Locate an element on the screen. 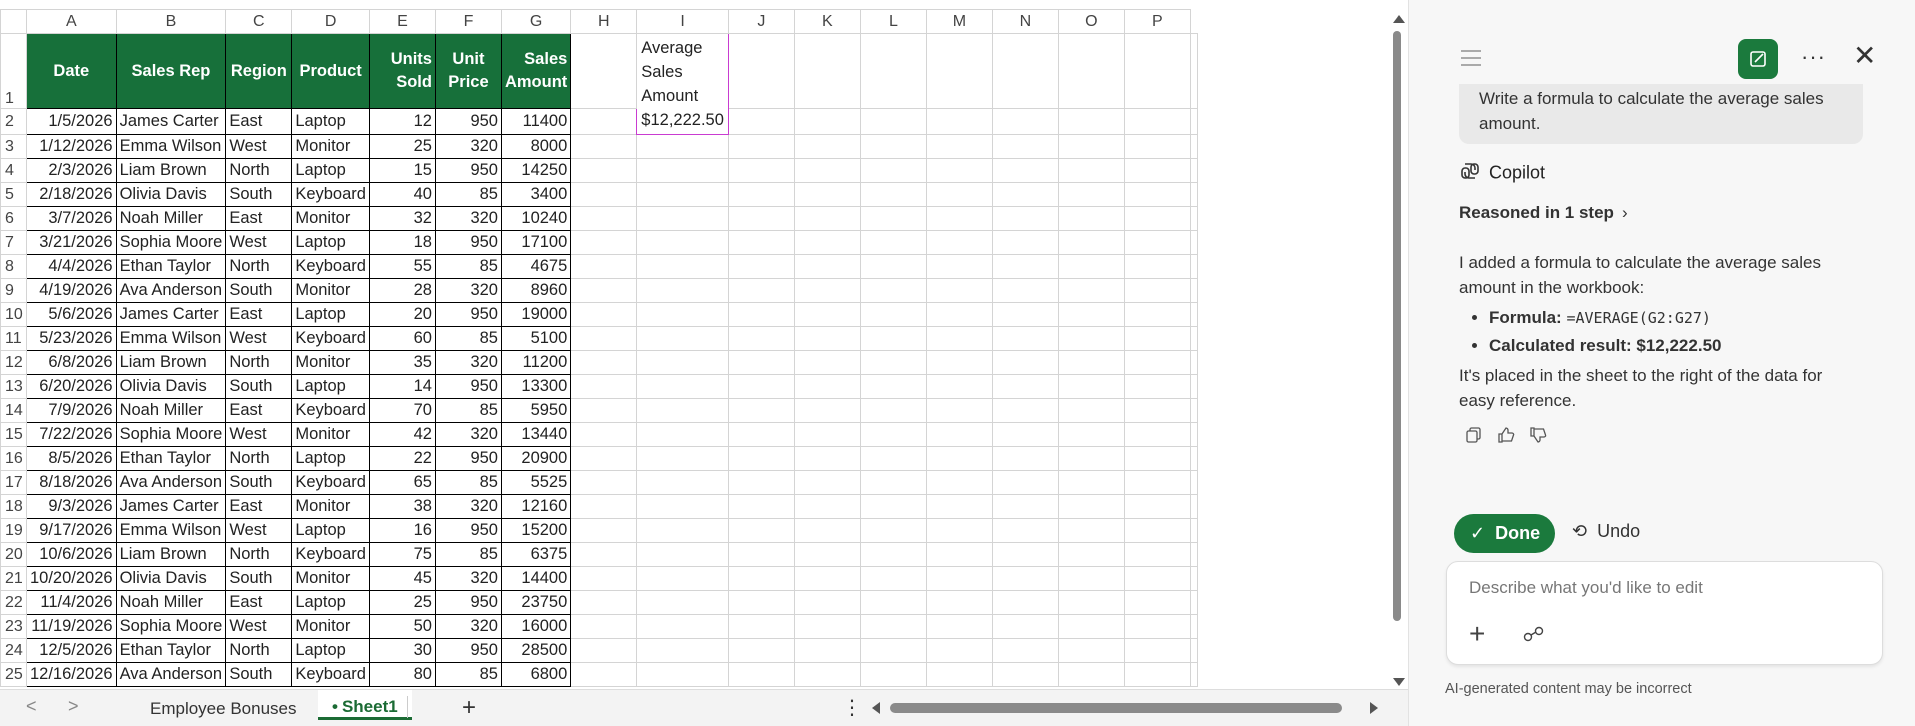  row-number: 1 is located at coordinates (13, 71).